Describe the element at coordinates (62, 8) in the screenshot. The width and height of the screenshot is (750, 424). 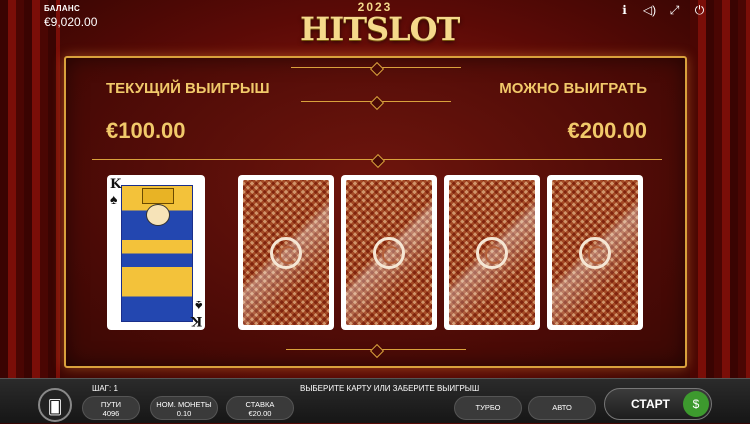
I see `balance-label: БАЛАНС` at that location.